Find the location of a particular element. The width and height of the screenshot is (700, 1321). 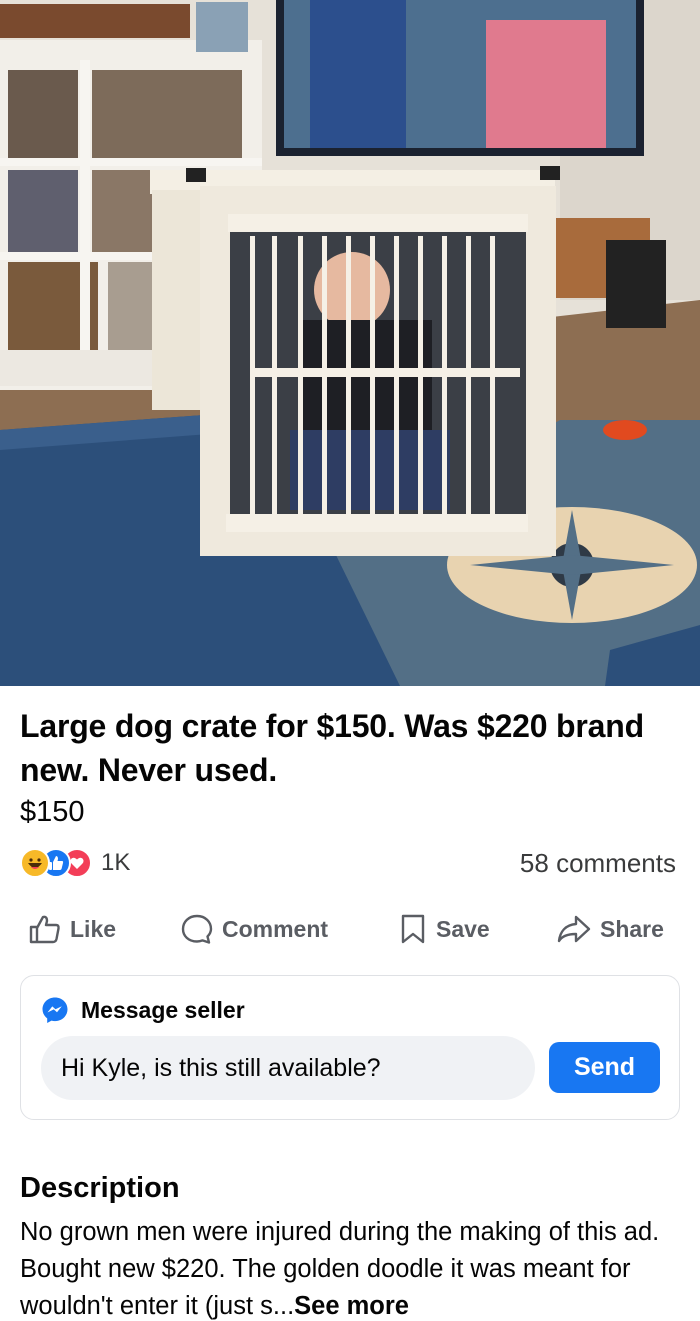

action-bar: Like Comment Save Share is located at coordinates (350, 929).